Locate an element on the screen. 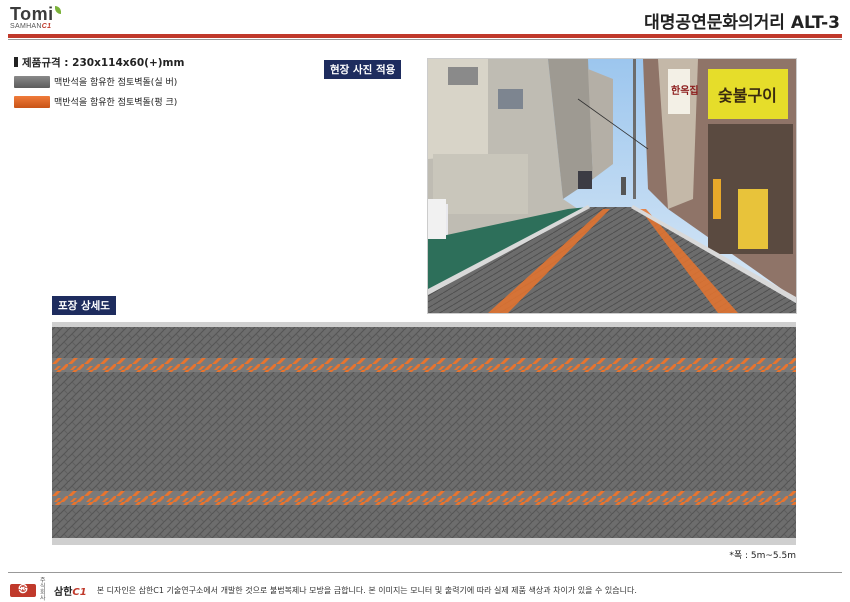 The height and width of the screenshot is (602, 850). footer-brand-name: 삼한 is located at coordinates (63, 592).